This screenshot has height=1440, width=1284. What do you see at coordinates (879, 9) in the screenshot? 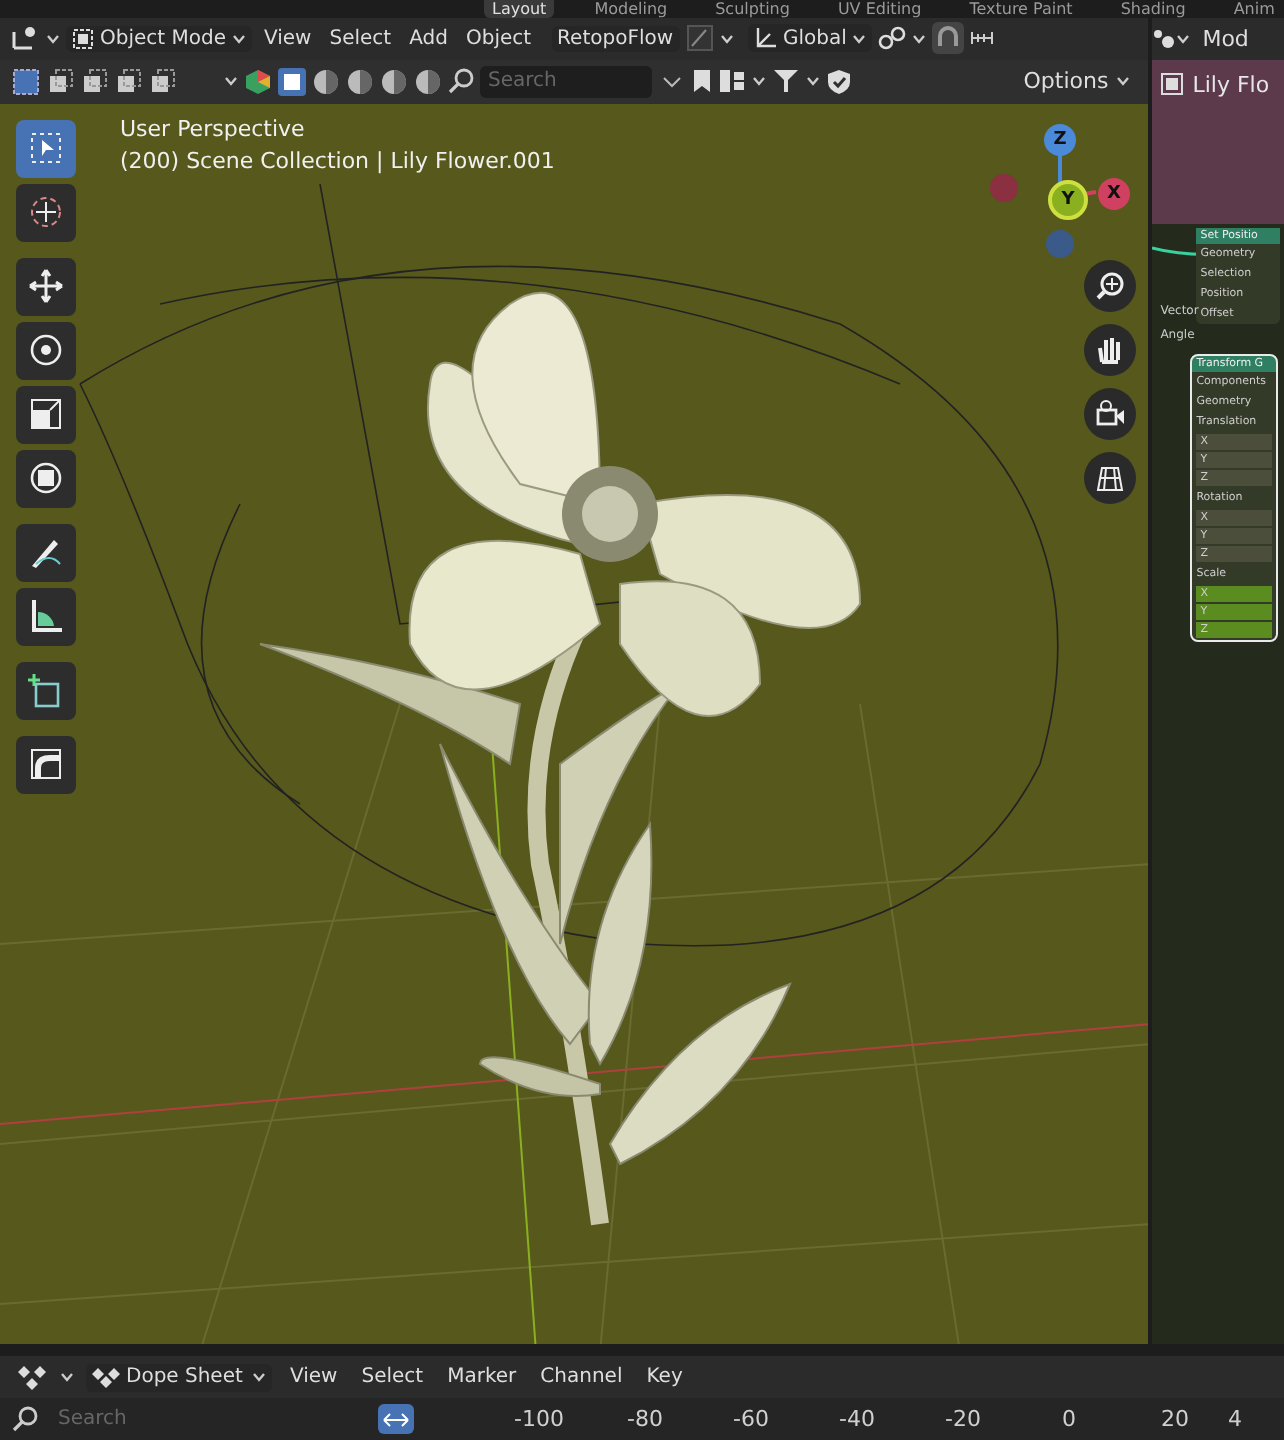
I see `workspace-tab: UV Editing` at bounding box center [879, 9].